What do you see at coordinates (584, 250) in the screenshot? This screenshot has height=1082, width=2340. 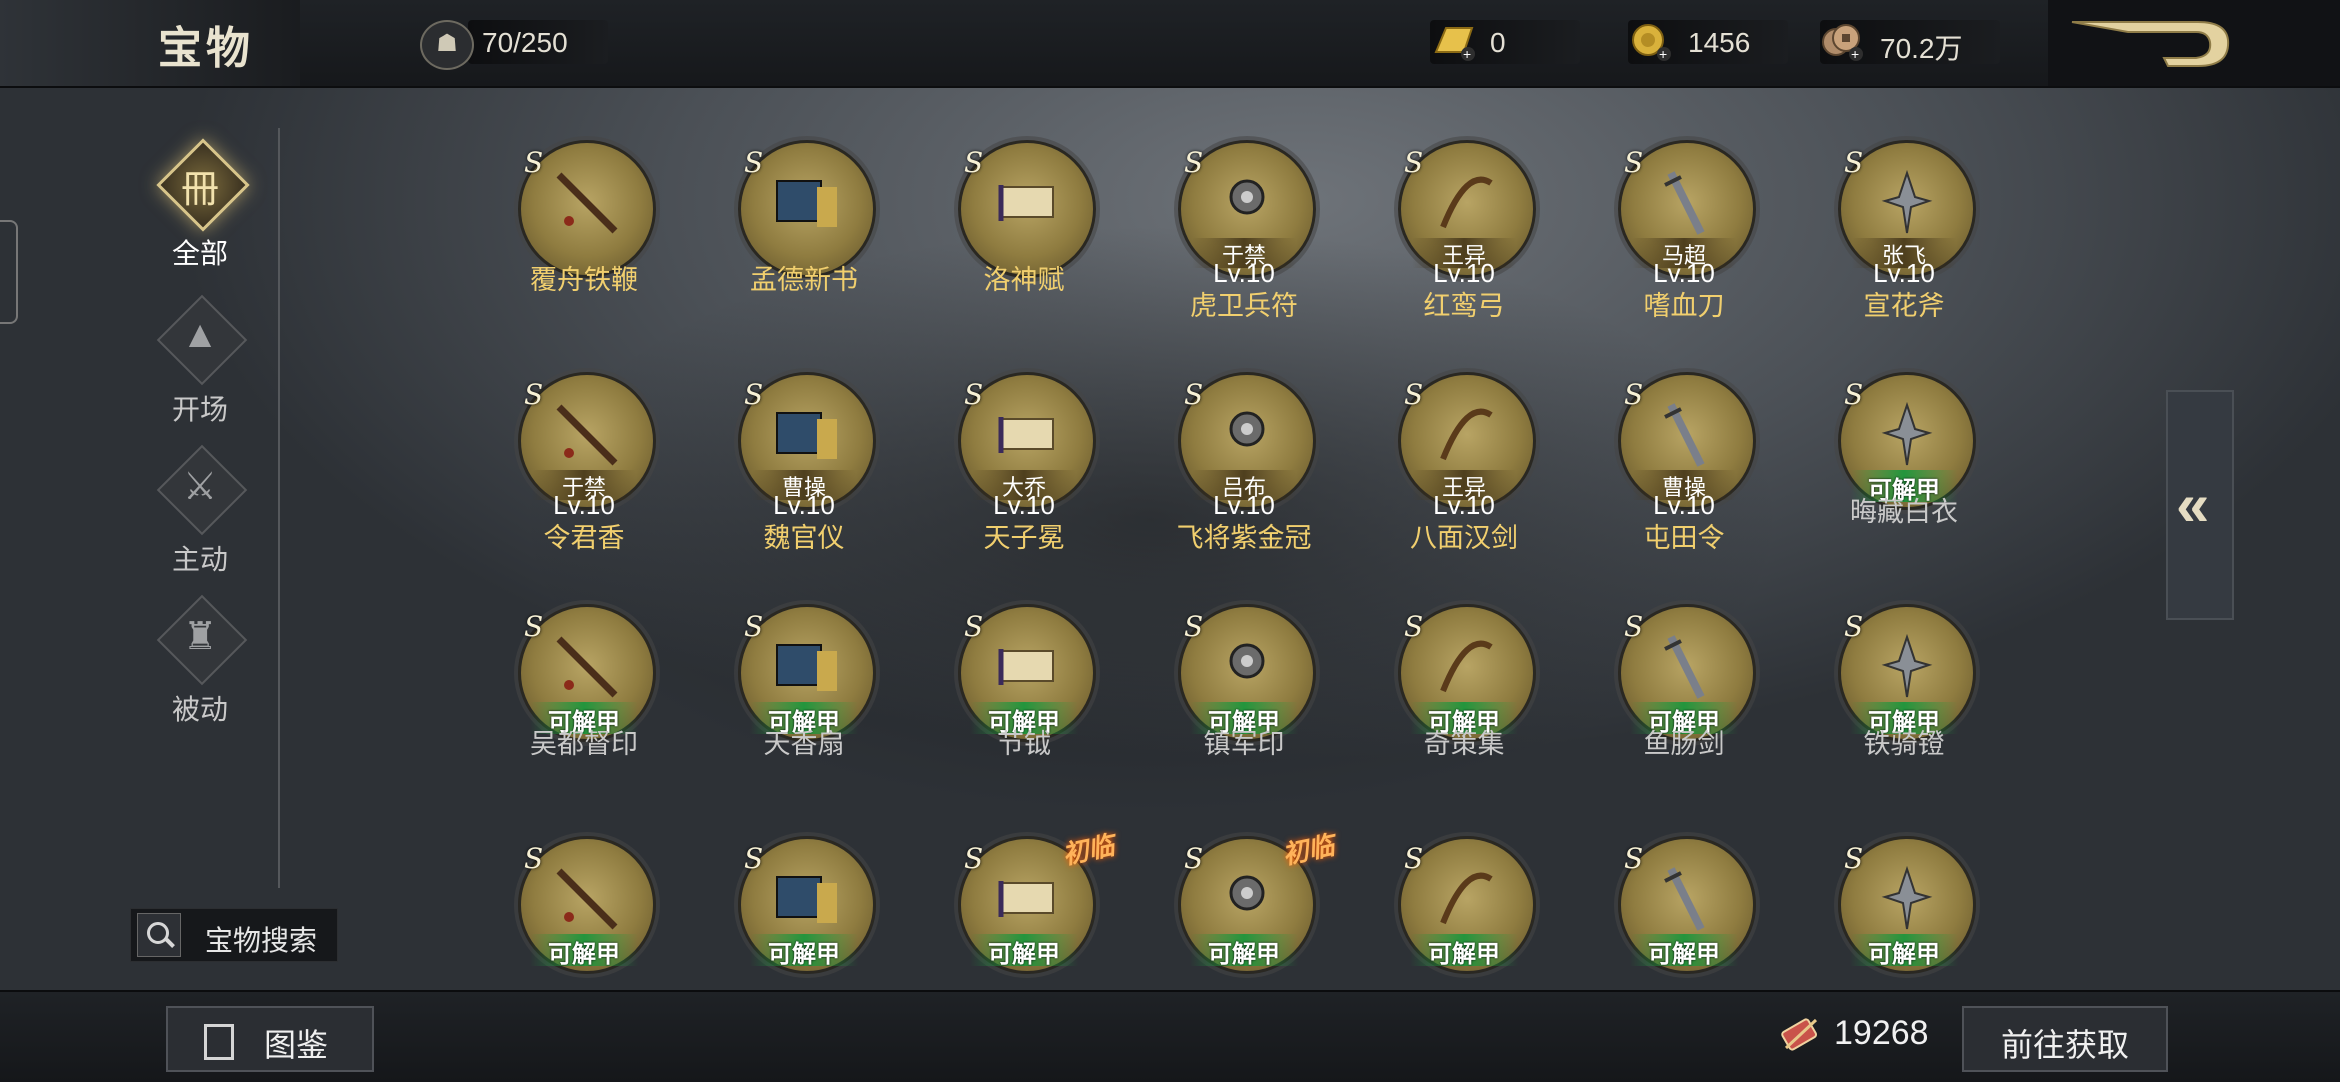 I see `treasure-card: S 覆舟铁鞭` at bounding box center [584, 250].